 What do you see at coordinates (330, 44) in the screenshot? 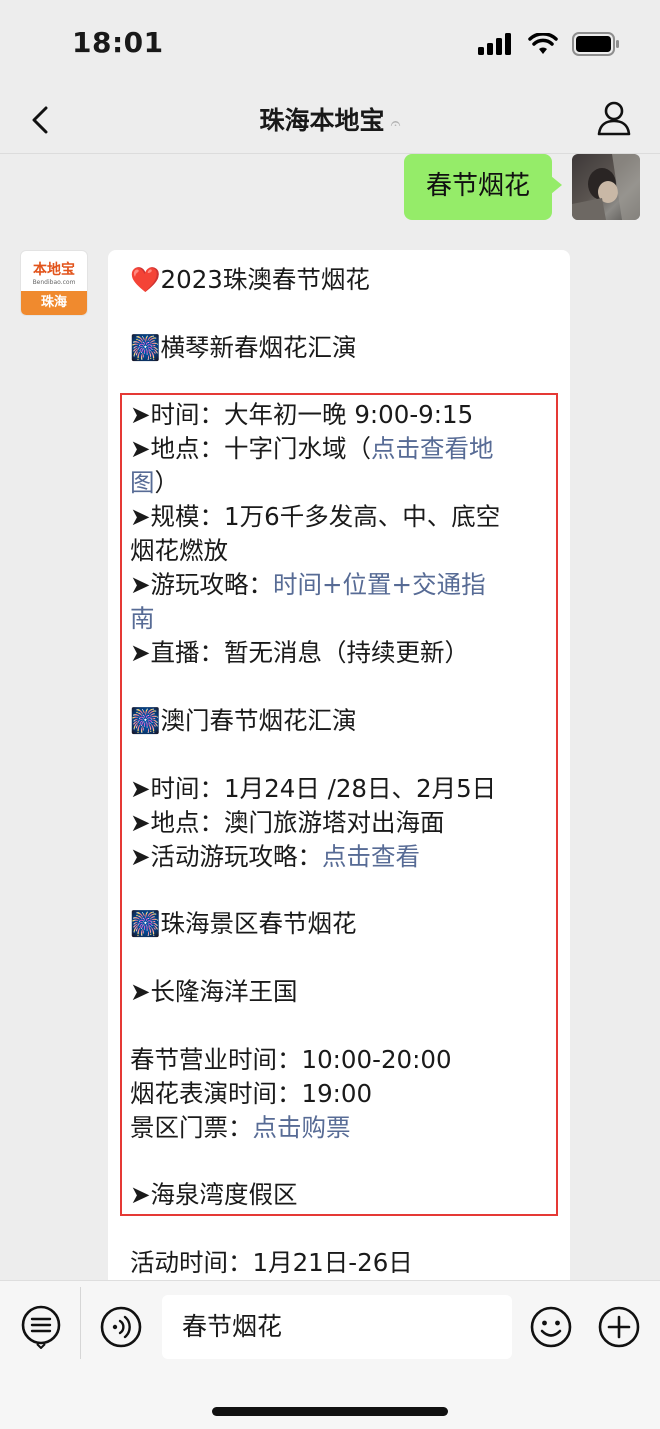
I see `status-bar: 18:01` at bounding box center [330, 44].